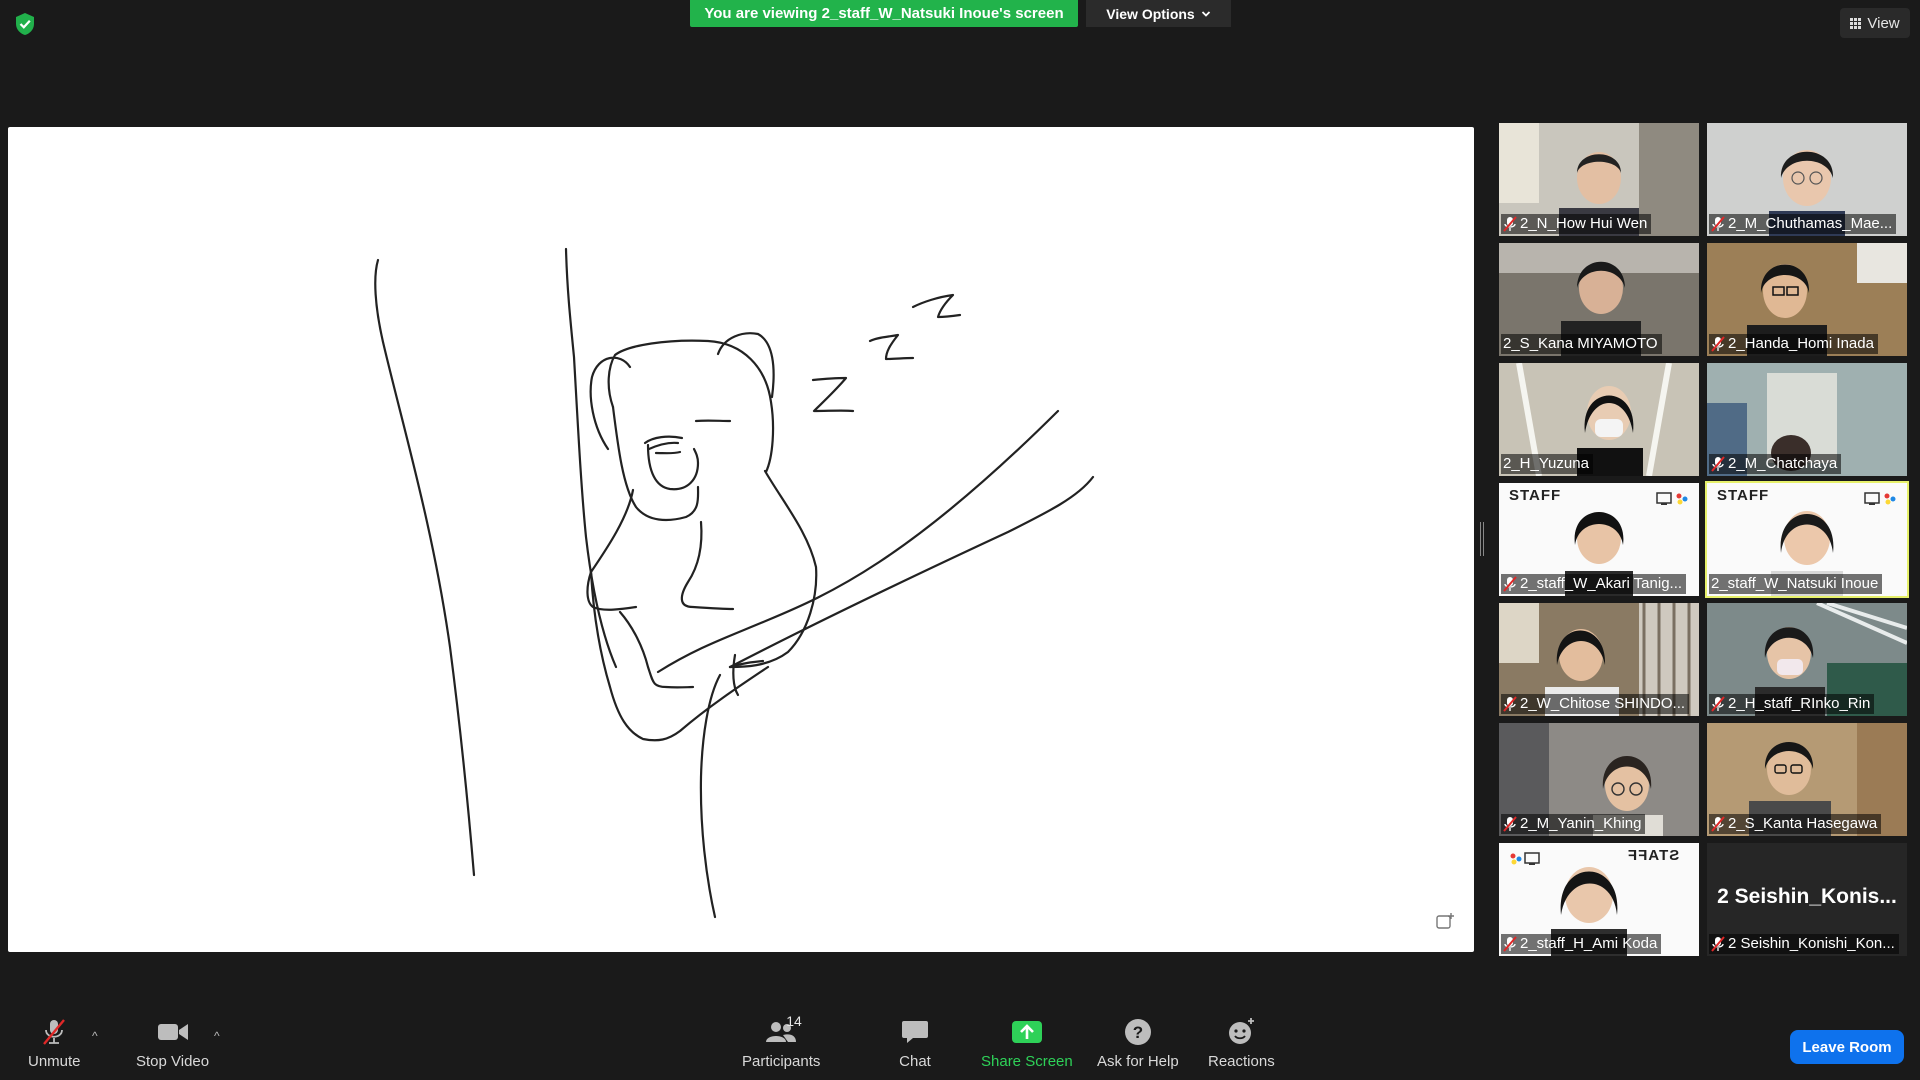  What do you see at coordinates (781, 1061) in the screenshot?
I see `participants-label: Participants` at bounding box center [781, 1061].